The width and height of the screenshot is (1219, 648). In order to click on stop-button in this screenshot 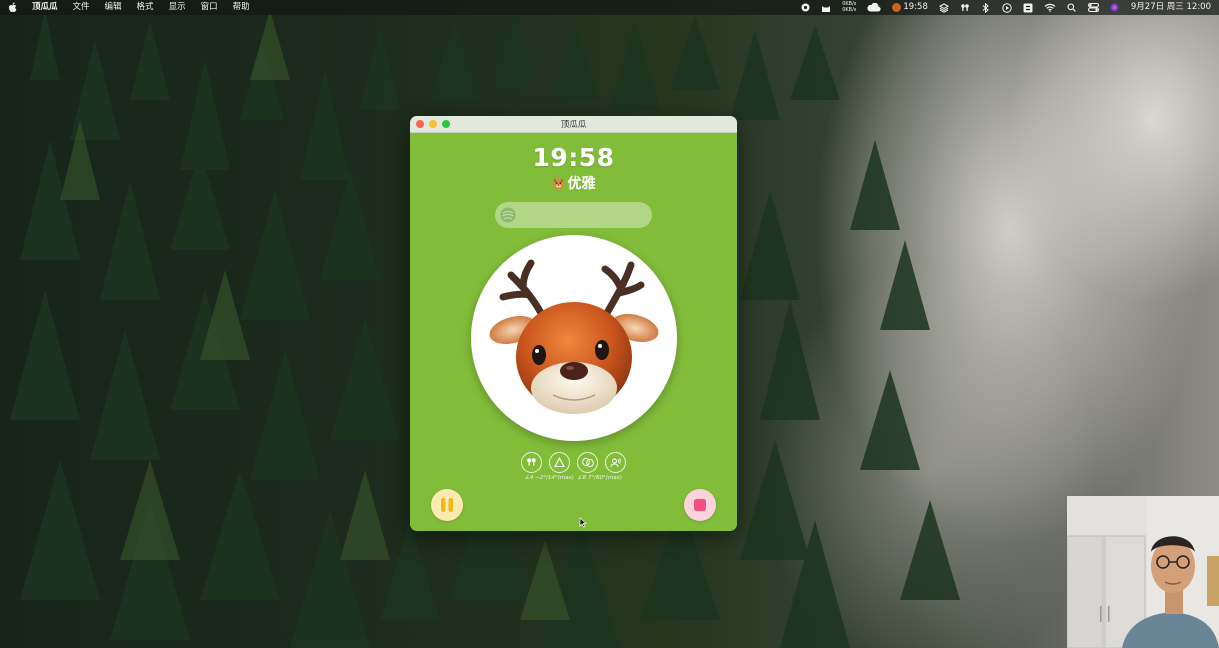, I will do `click(700, 505)`.